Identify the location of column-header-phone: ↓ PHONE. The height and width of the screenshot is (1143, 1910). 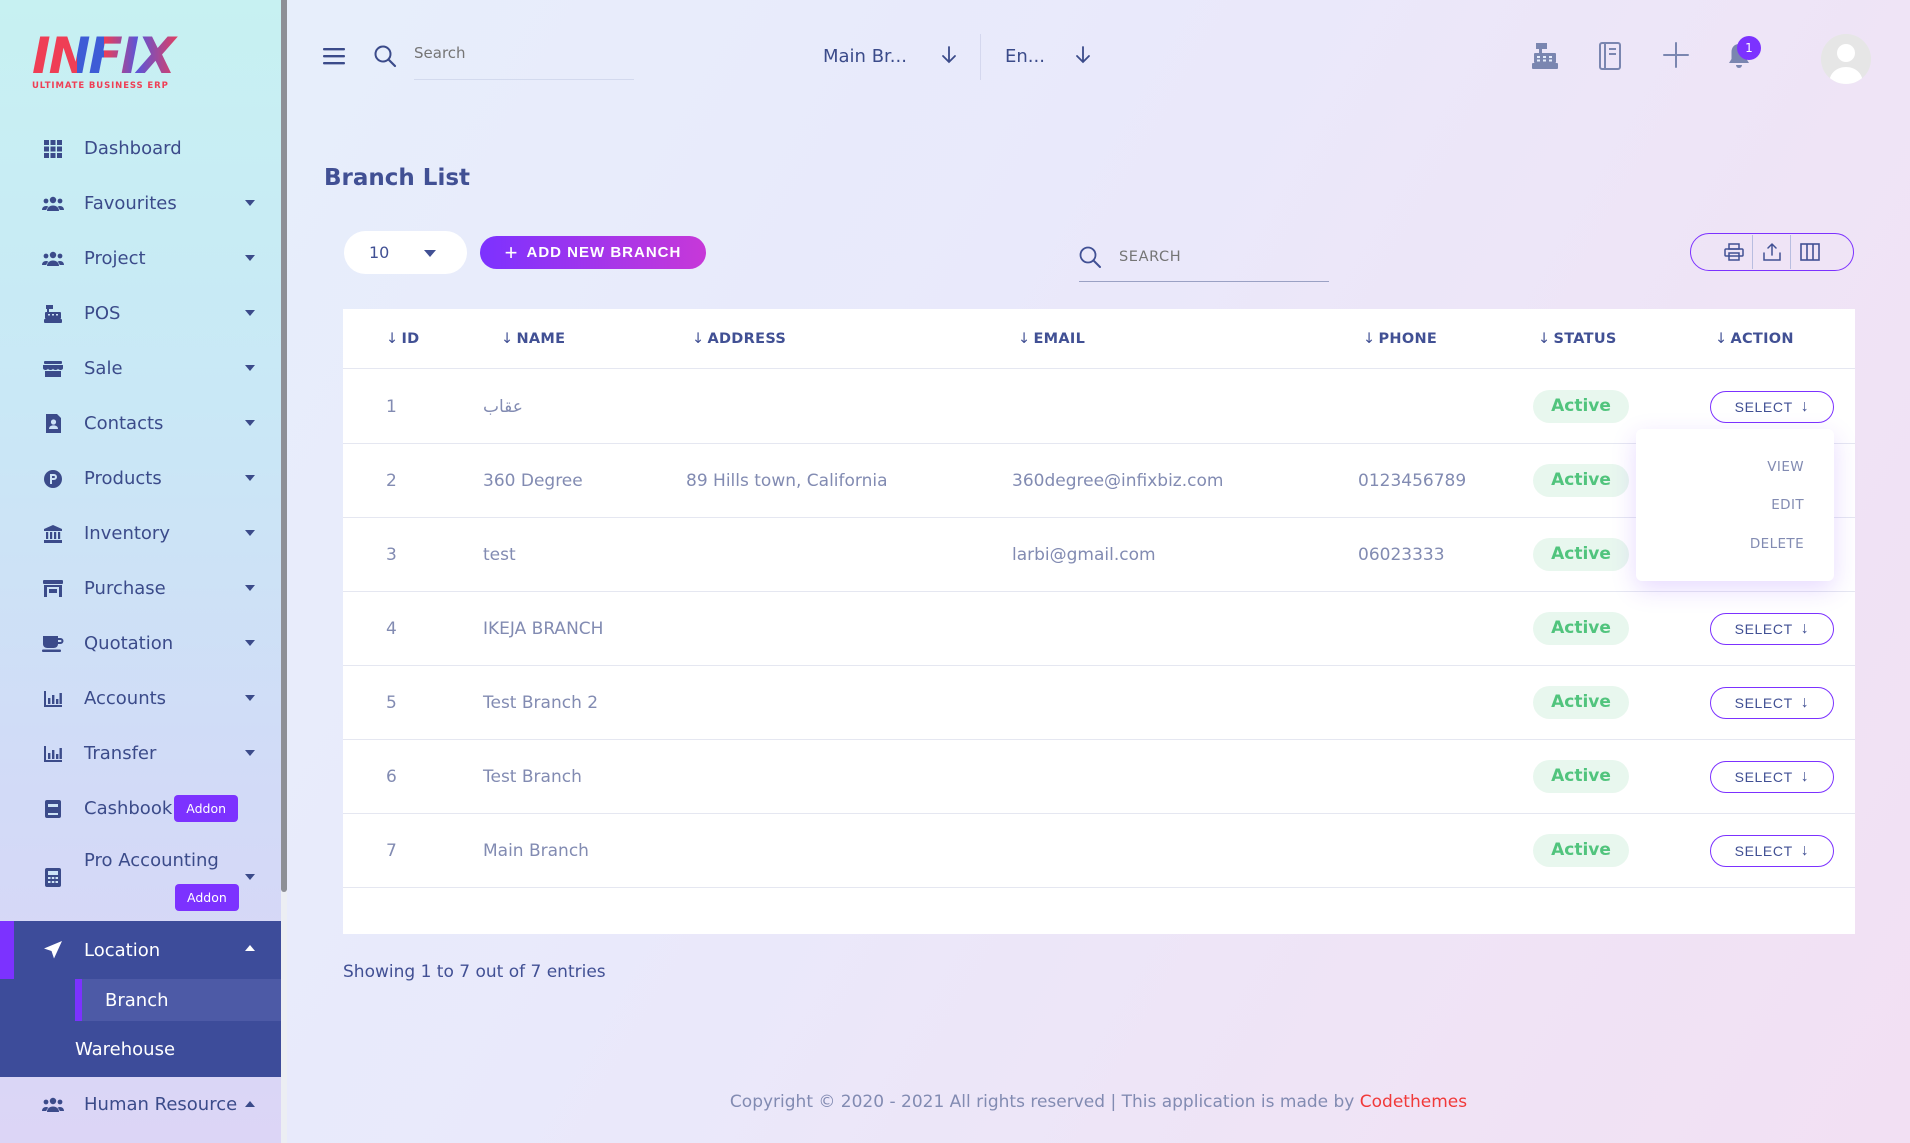
(1400, 339).